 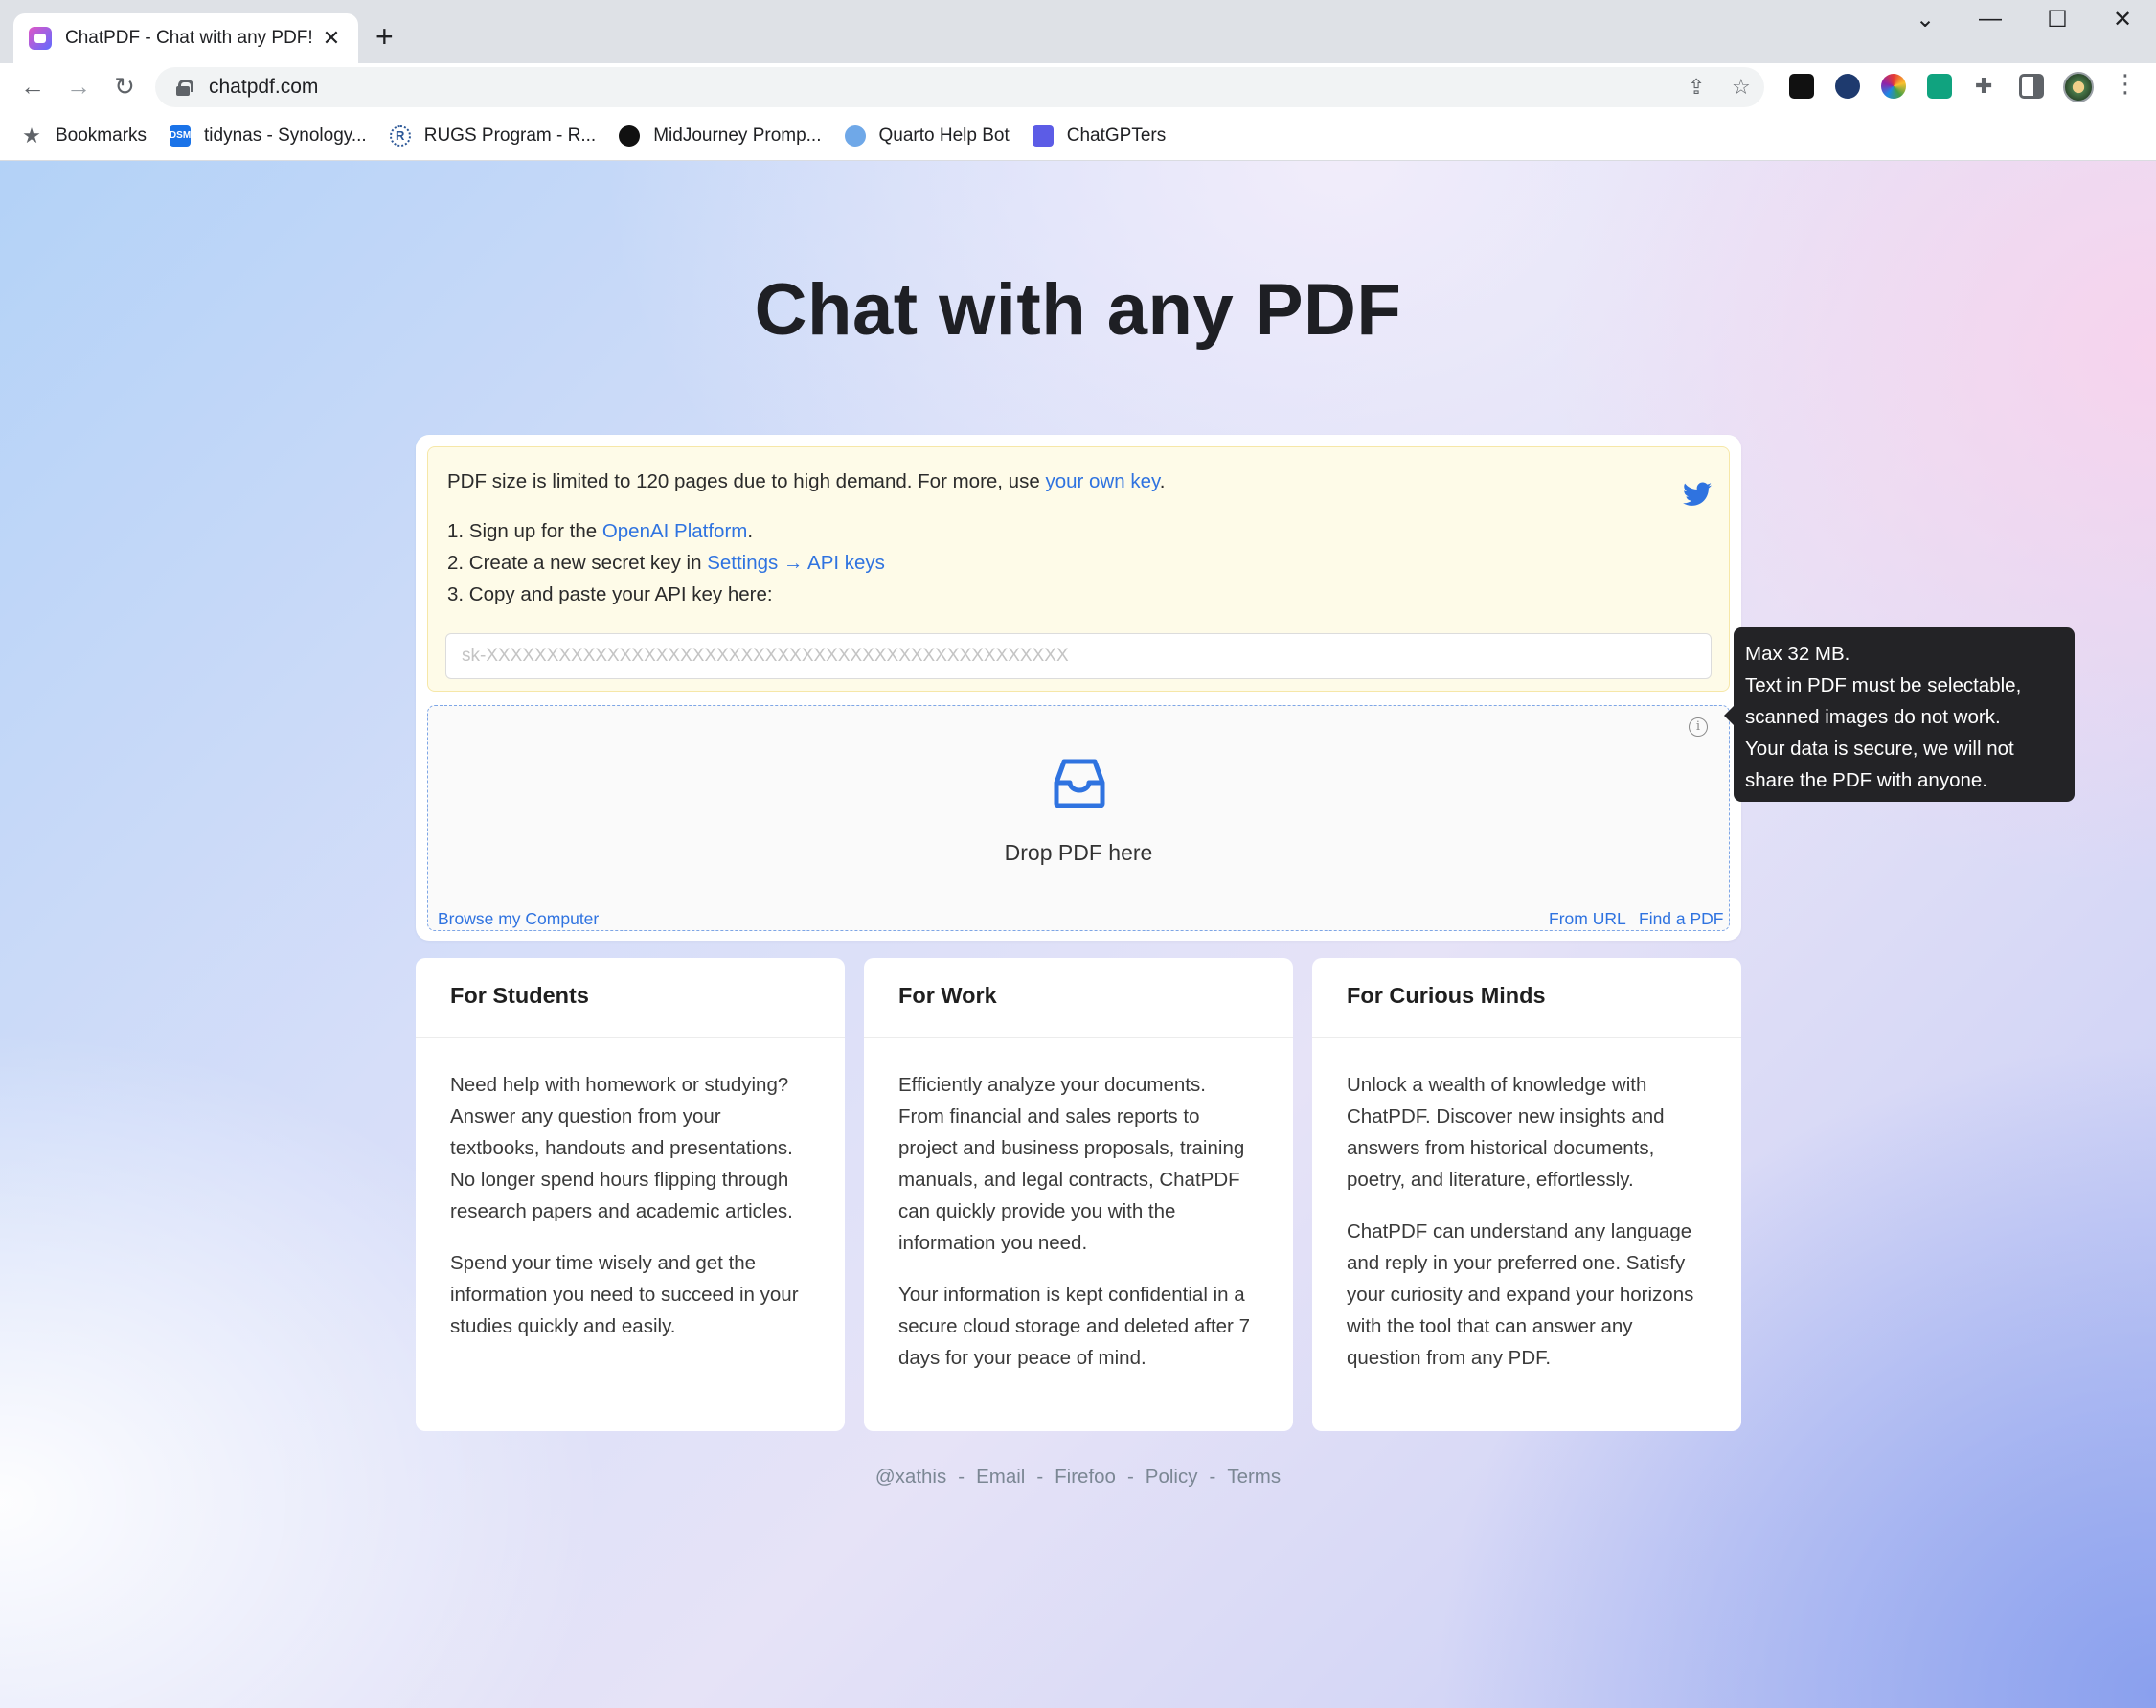 I want to click on url-text: chatpdf.com, so click(x=264, y=87).